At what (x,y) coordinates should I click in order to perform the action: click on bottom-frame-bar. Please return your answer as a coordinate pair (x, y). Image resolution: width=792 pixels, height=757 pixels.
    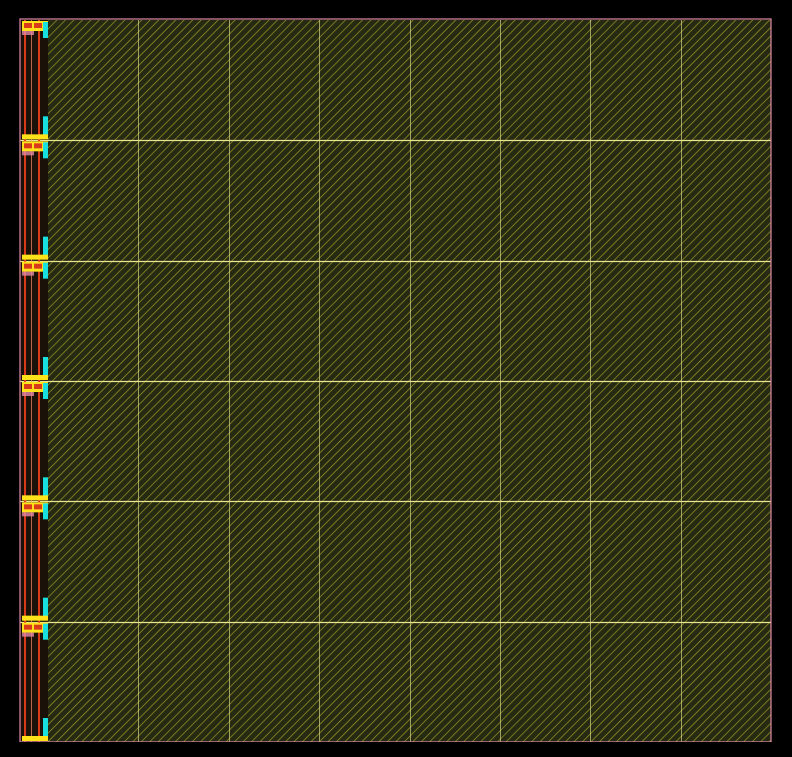
    Looking at the image, I should click on (396, 745).